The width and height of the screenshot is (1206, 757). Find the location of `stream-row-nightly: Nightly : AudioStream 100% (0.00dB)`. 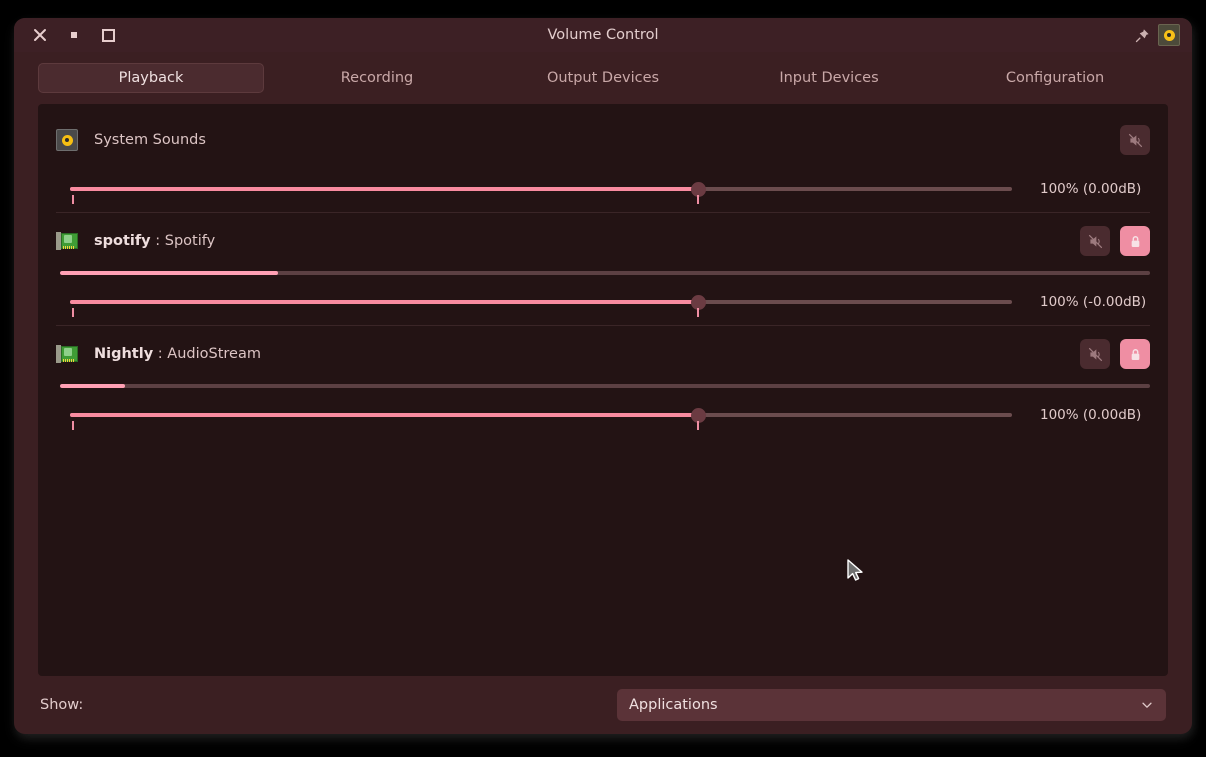

stream-row-nightly: Nightly : AudioStream 100% (0.00dB) is located at coordinates (603, 383).